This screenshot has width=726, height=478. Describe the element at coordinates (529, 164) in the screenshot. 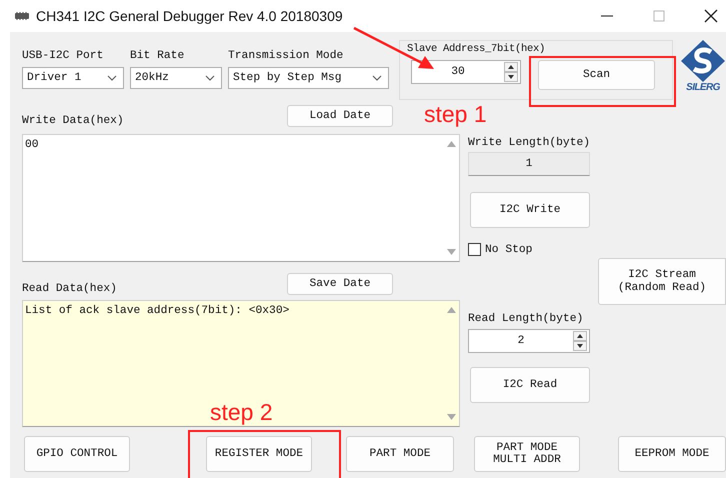

I see `write-length-field: 1` at that location.